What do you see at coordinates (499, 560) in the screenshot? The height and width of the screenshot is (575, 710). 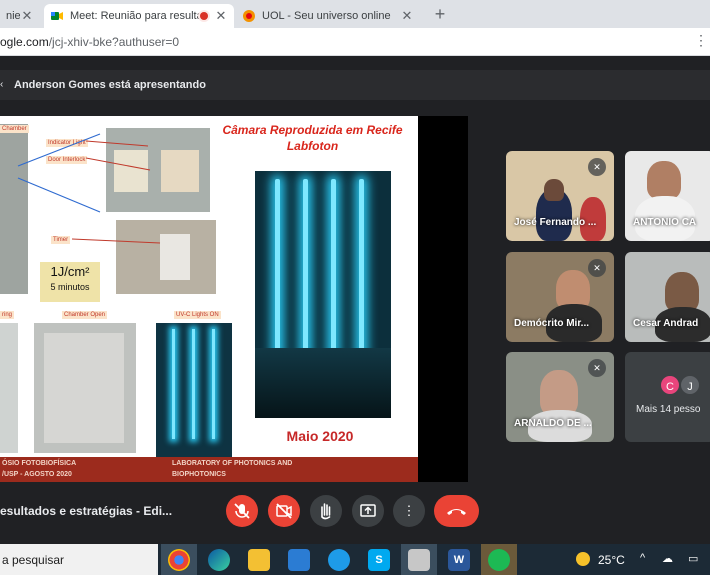 I see `spotify-icon` at bounding box center [499, 560].